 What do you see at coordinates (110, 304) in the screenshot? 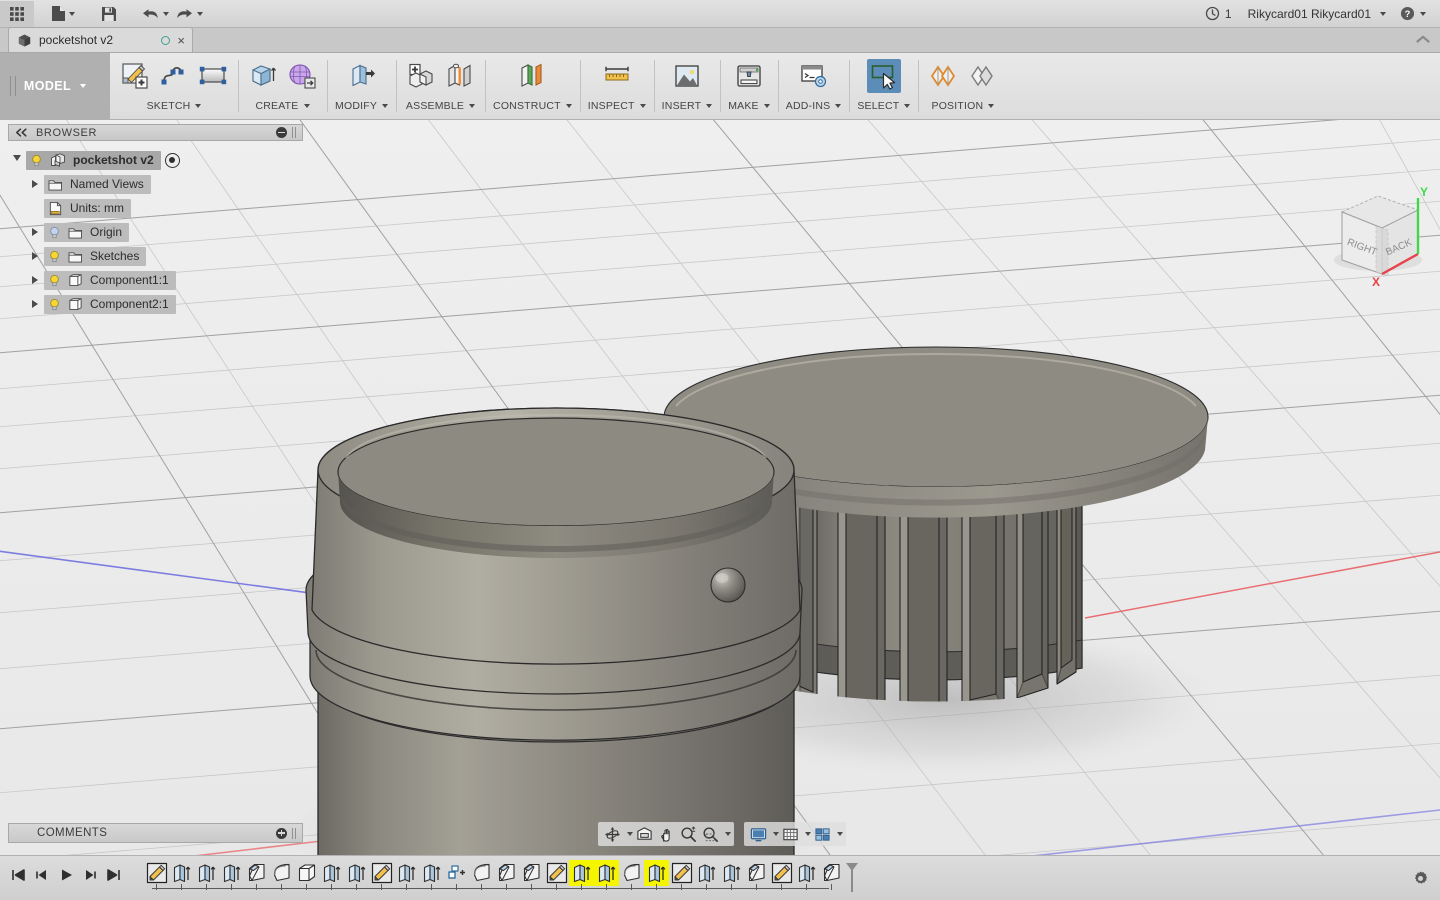
I see `tree-item-component2: Component2:1` at bounding box center [110, 304].